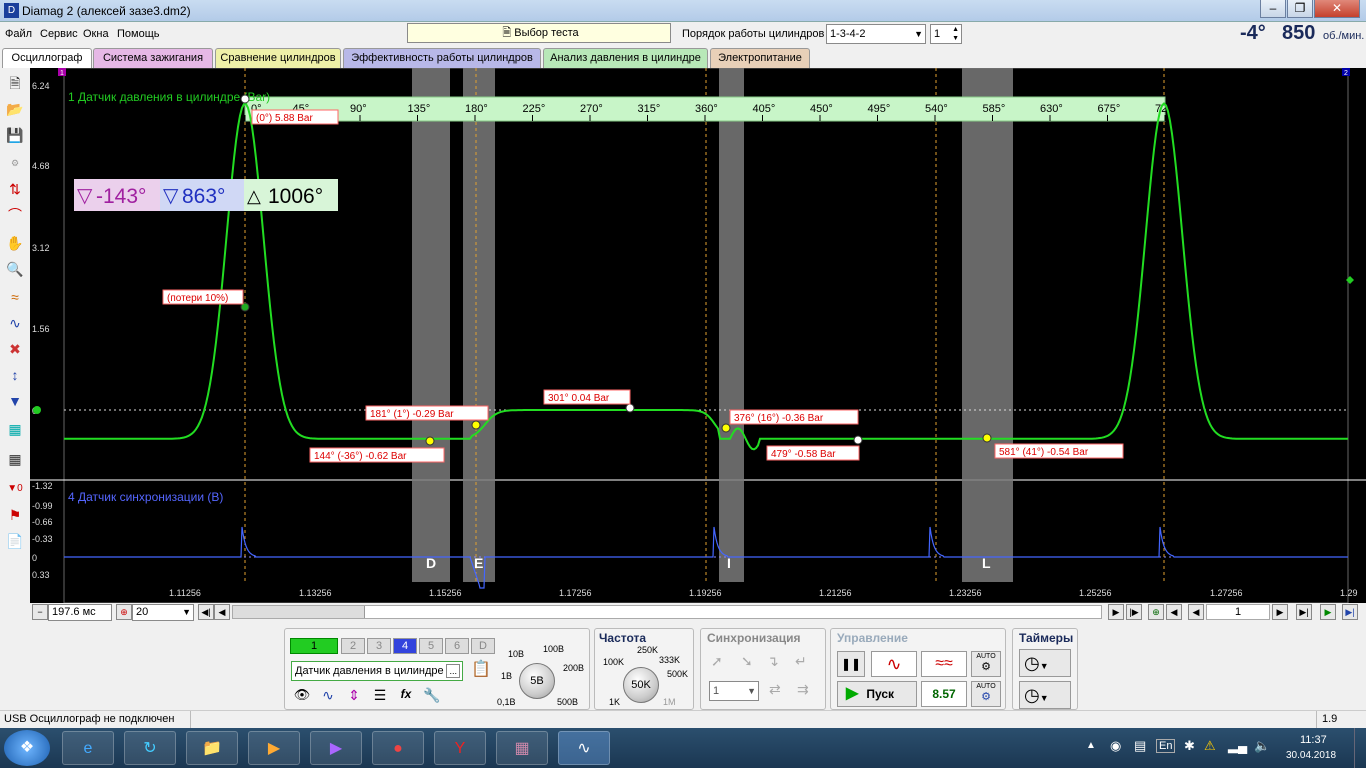 The width and height of the screenshot is (1366, 768). I want to click on rising-edge-icon: ➚, so click(717, 661).